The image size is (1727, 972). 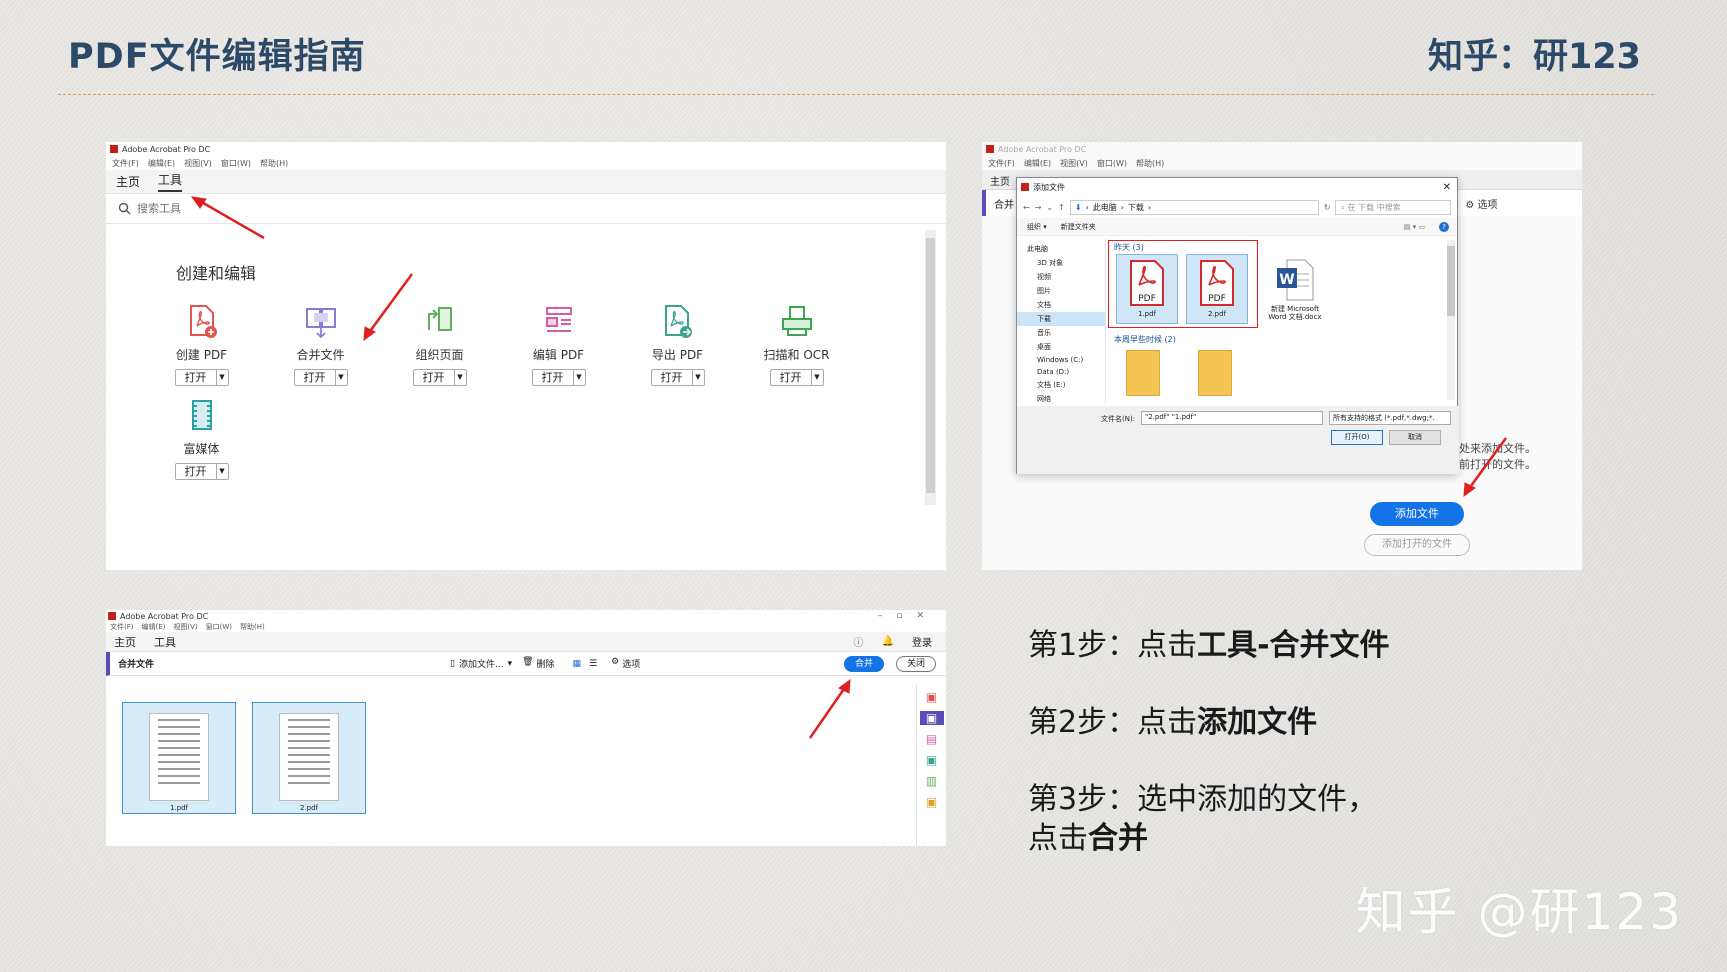 What do you see at coordinates (1357, 437) in the screenshot?
I see `dialog-open-button: 打开(O)` at bounding box center [1357, 437].